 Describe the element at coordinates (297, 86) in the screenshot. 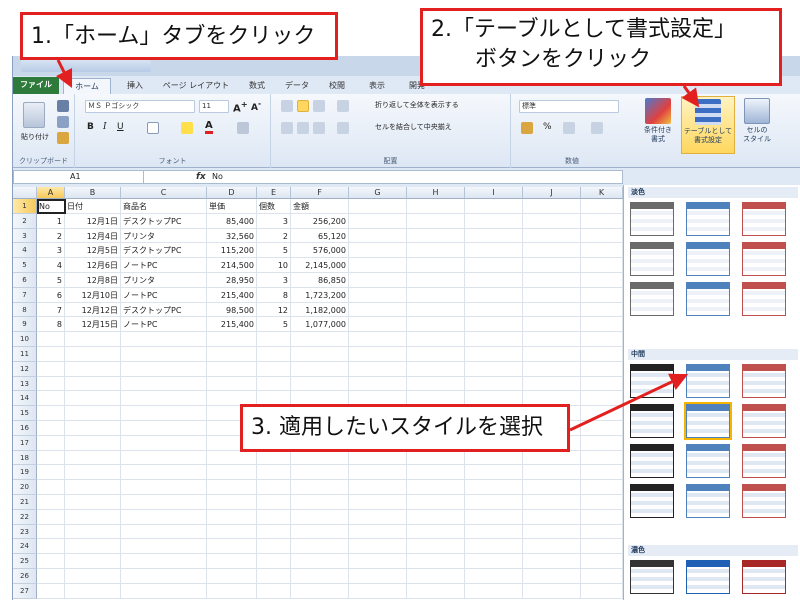

I see `tab-data: データ` at that location.